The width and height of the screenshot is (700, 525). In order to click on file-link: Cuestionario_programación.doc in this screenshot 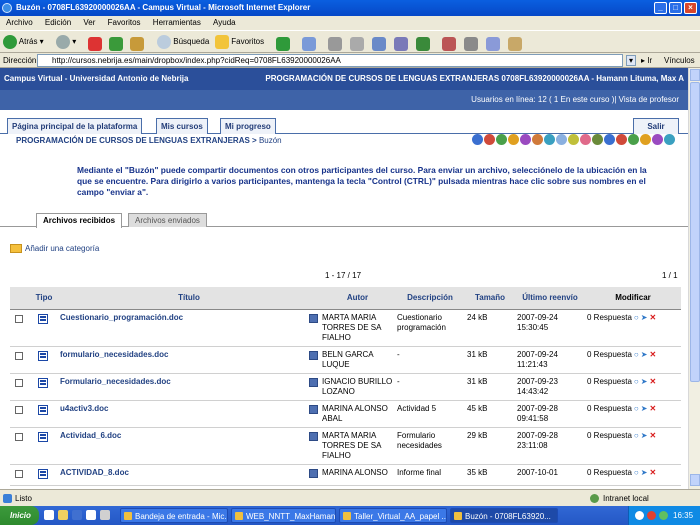, I will do `click(121, 317)`.